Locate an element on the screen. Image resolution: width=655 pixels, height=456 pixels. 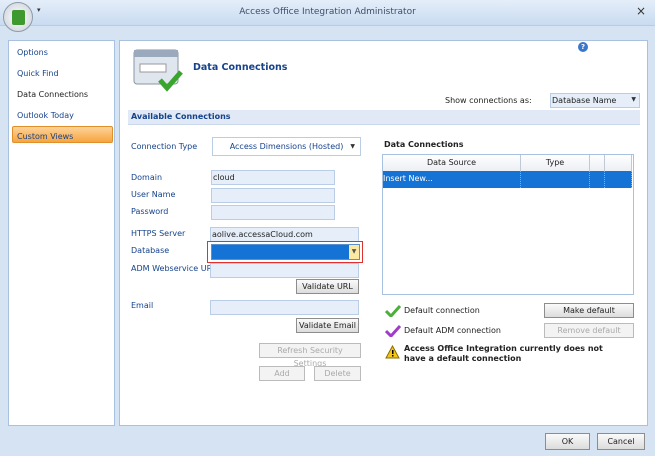
validate-email-button: Validate Email is located at coordinates (327, 325).